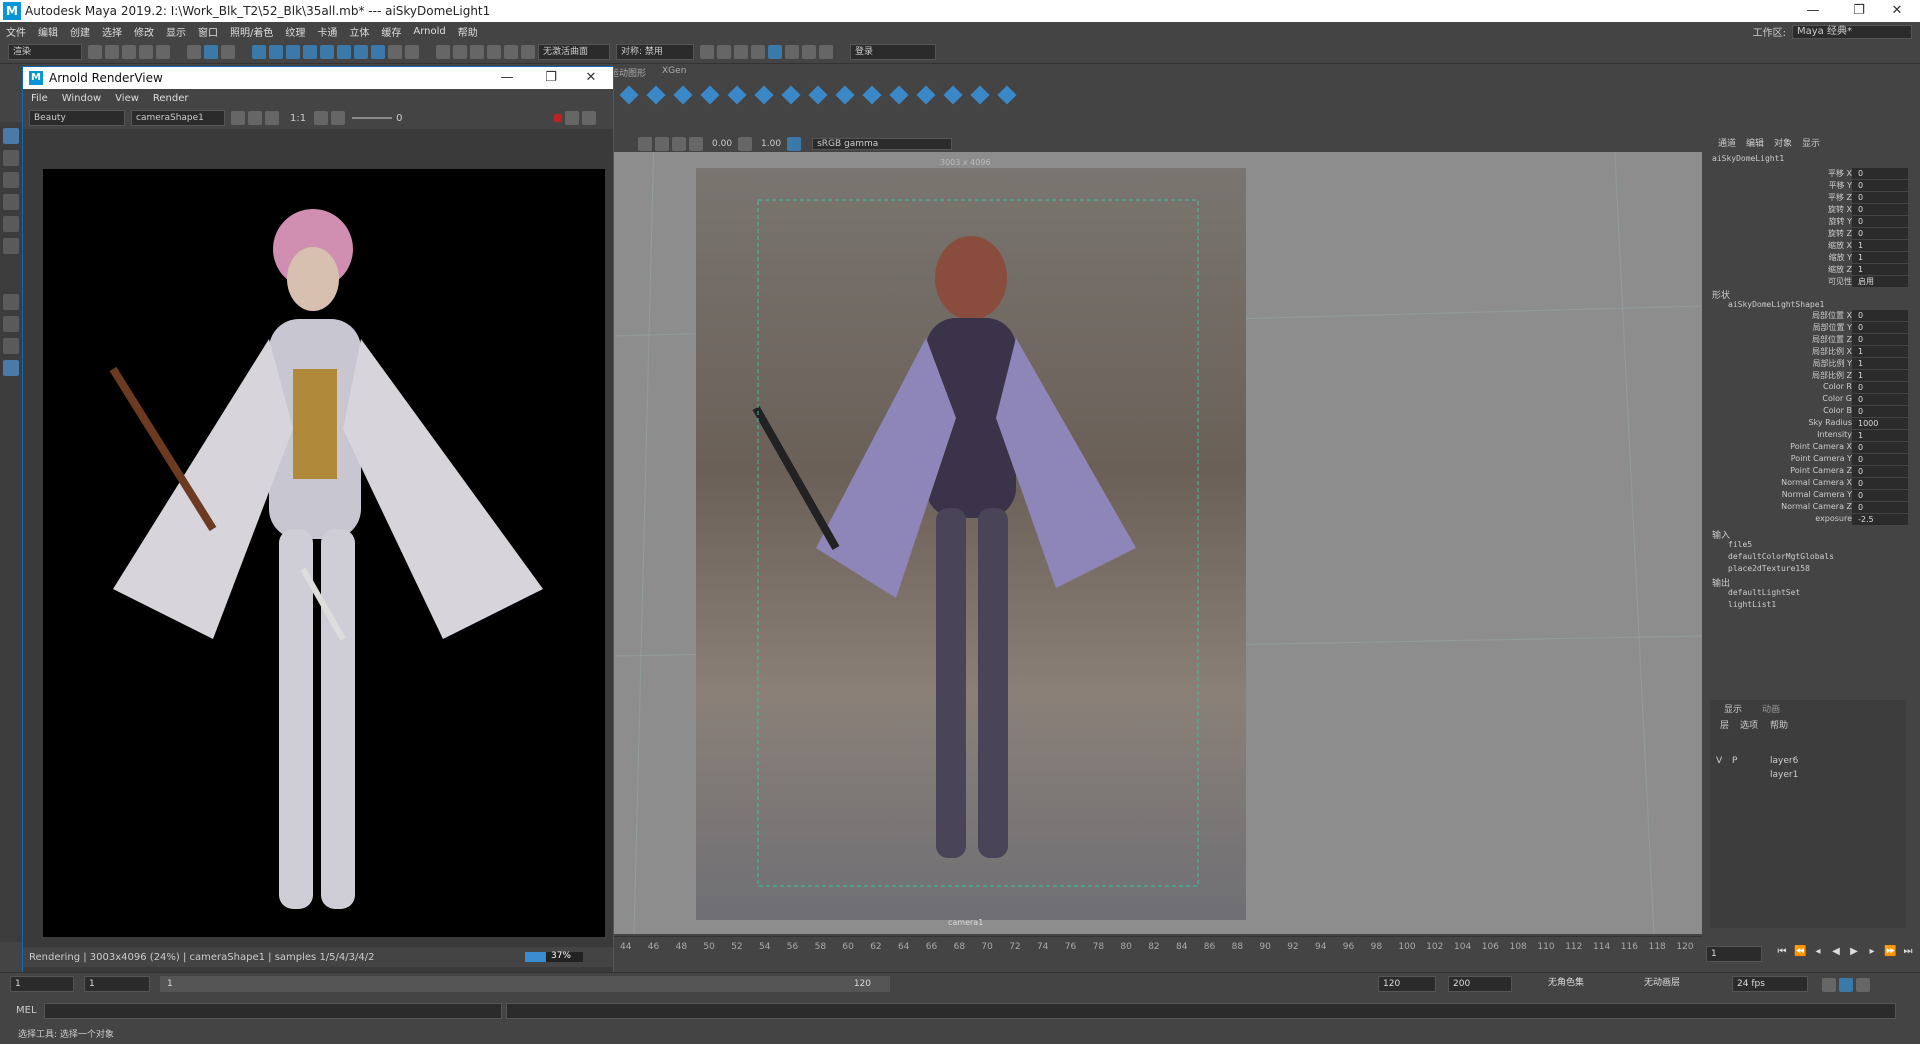  I want to click on cb-menu-channels: 通道, so click(1727, 142).